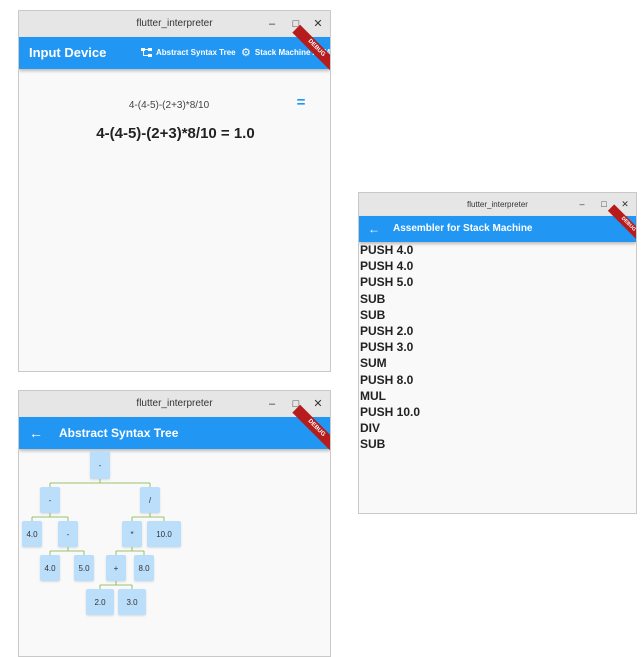 The height and width of the screenshot is (657, 643). I want to click on back-arrow-icon: ←, so click(374, 229).